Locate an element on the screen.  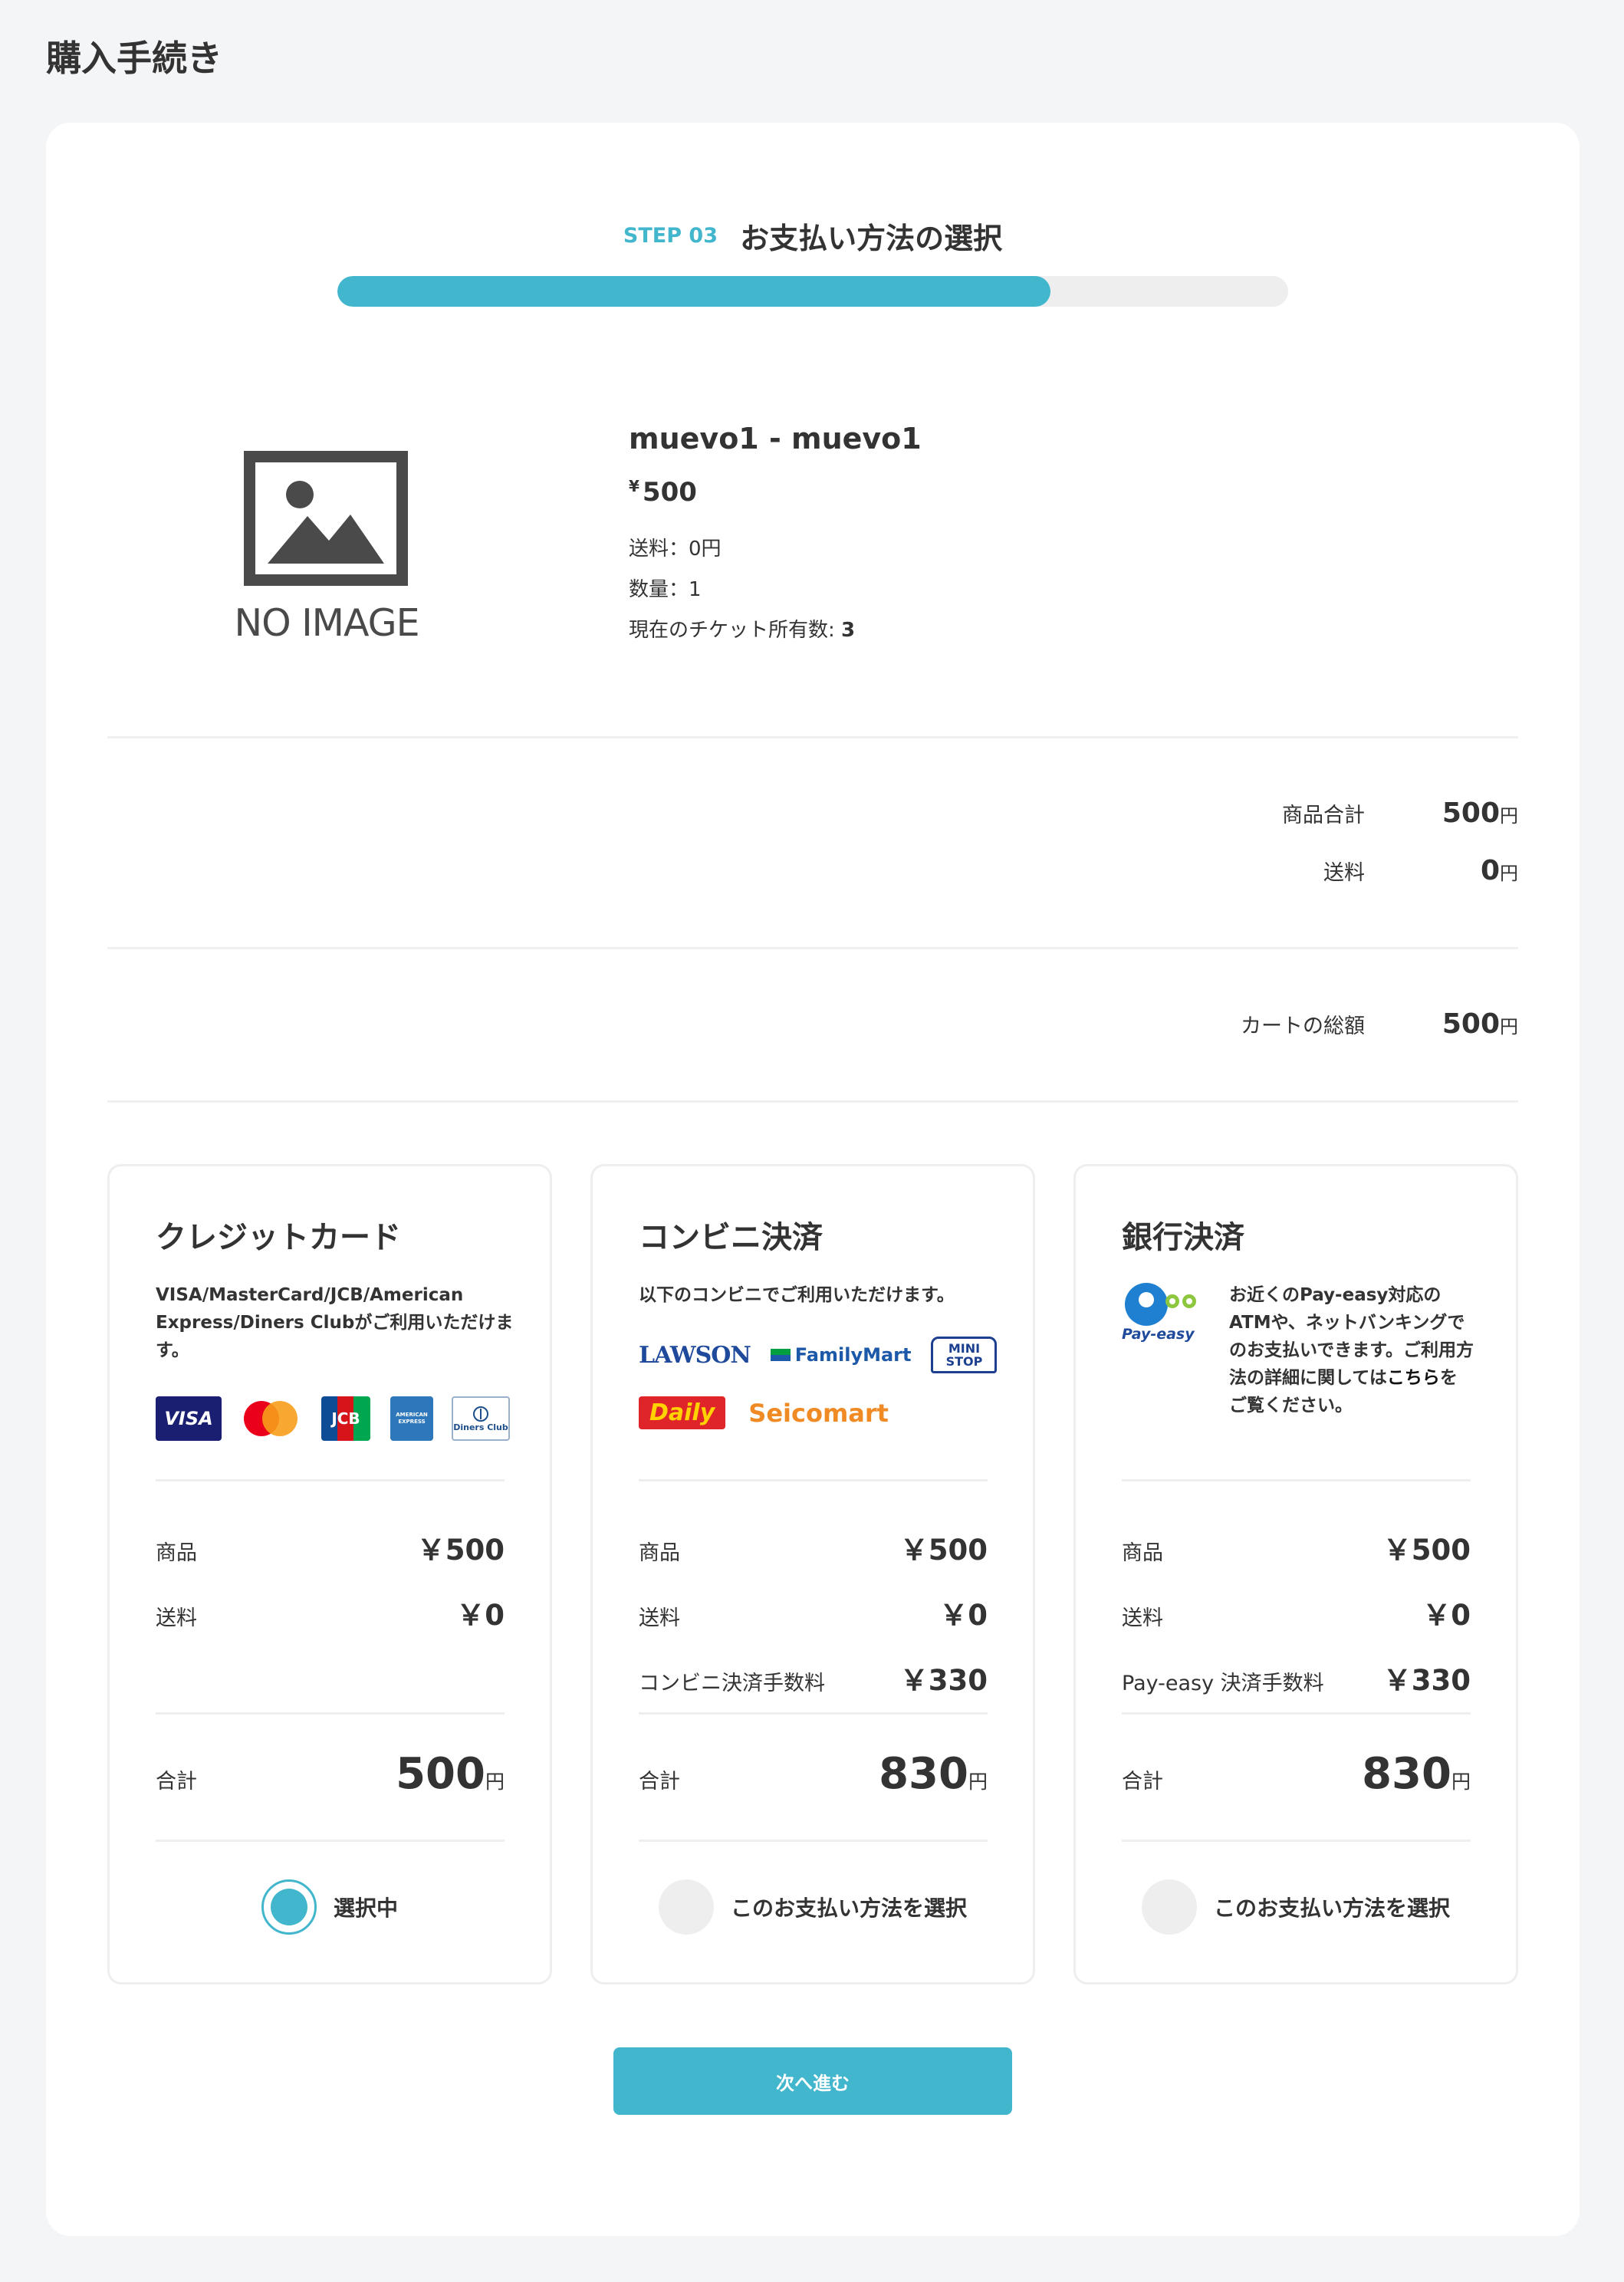
payeasy-logo: Pay-easy is located at coordinates (1164, 1315).